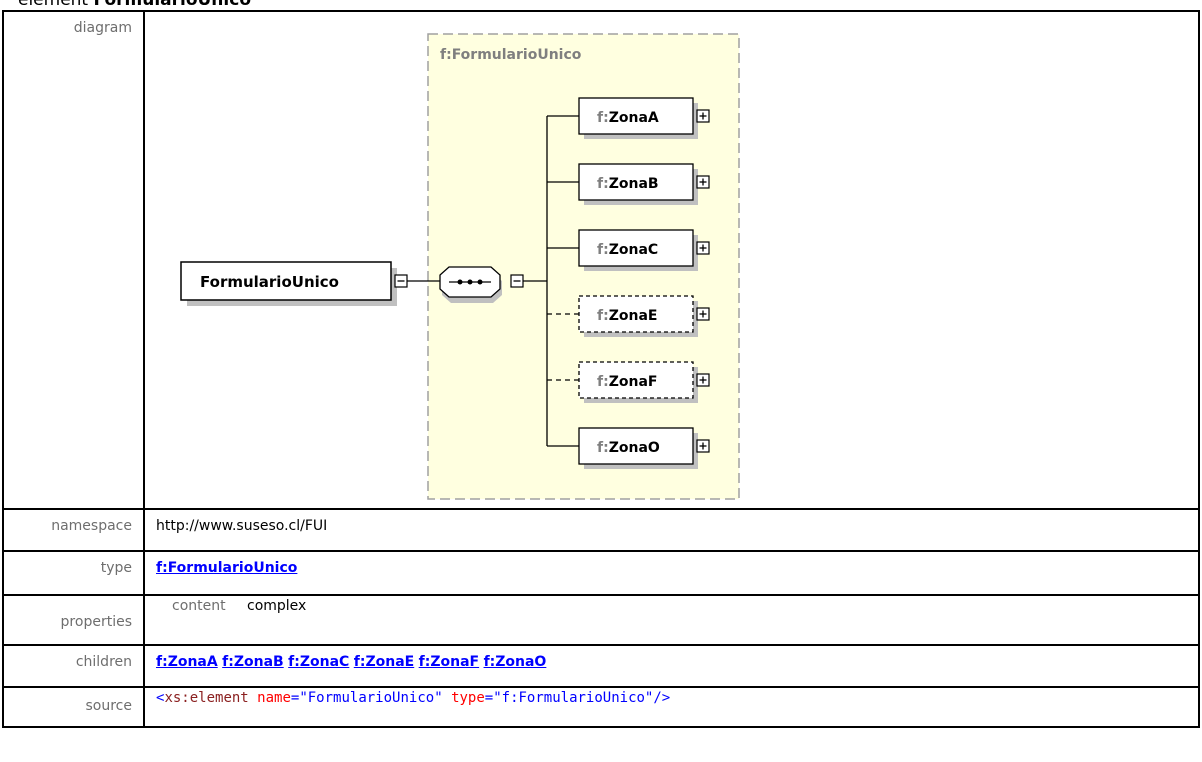 Image resolution: width=1202 pixels, height=762 pixels. Describe the element at coordinates (172, 5) in the screenshot. I see `heading-element-name: FormularioUnico` at that location.